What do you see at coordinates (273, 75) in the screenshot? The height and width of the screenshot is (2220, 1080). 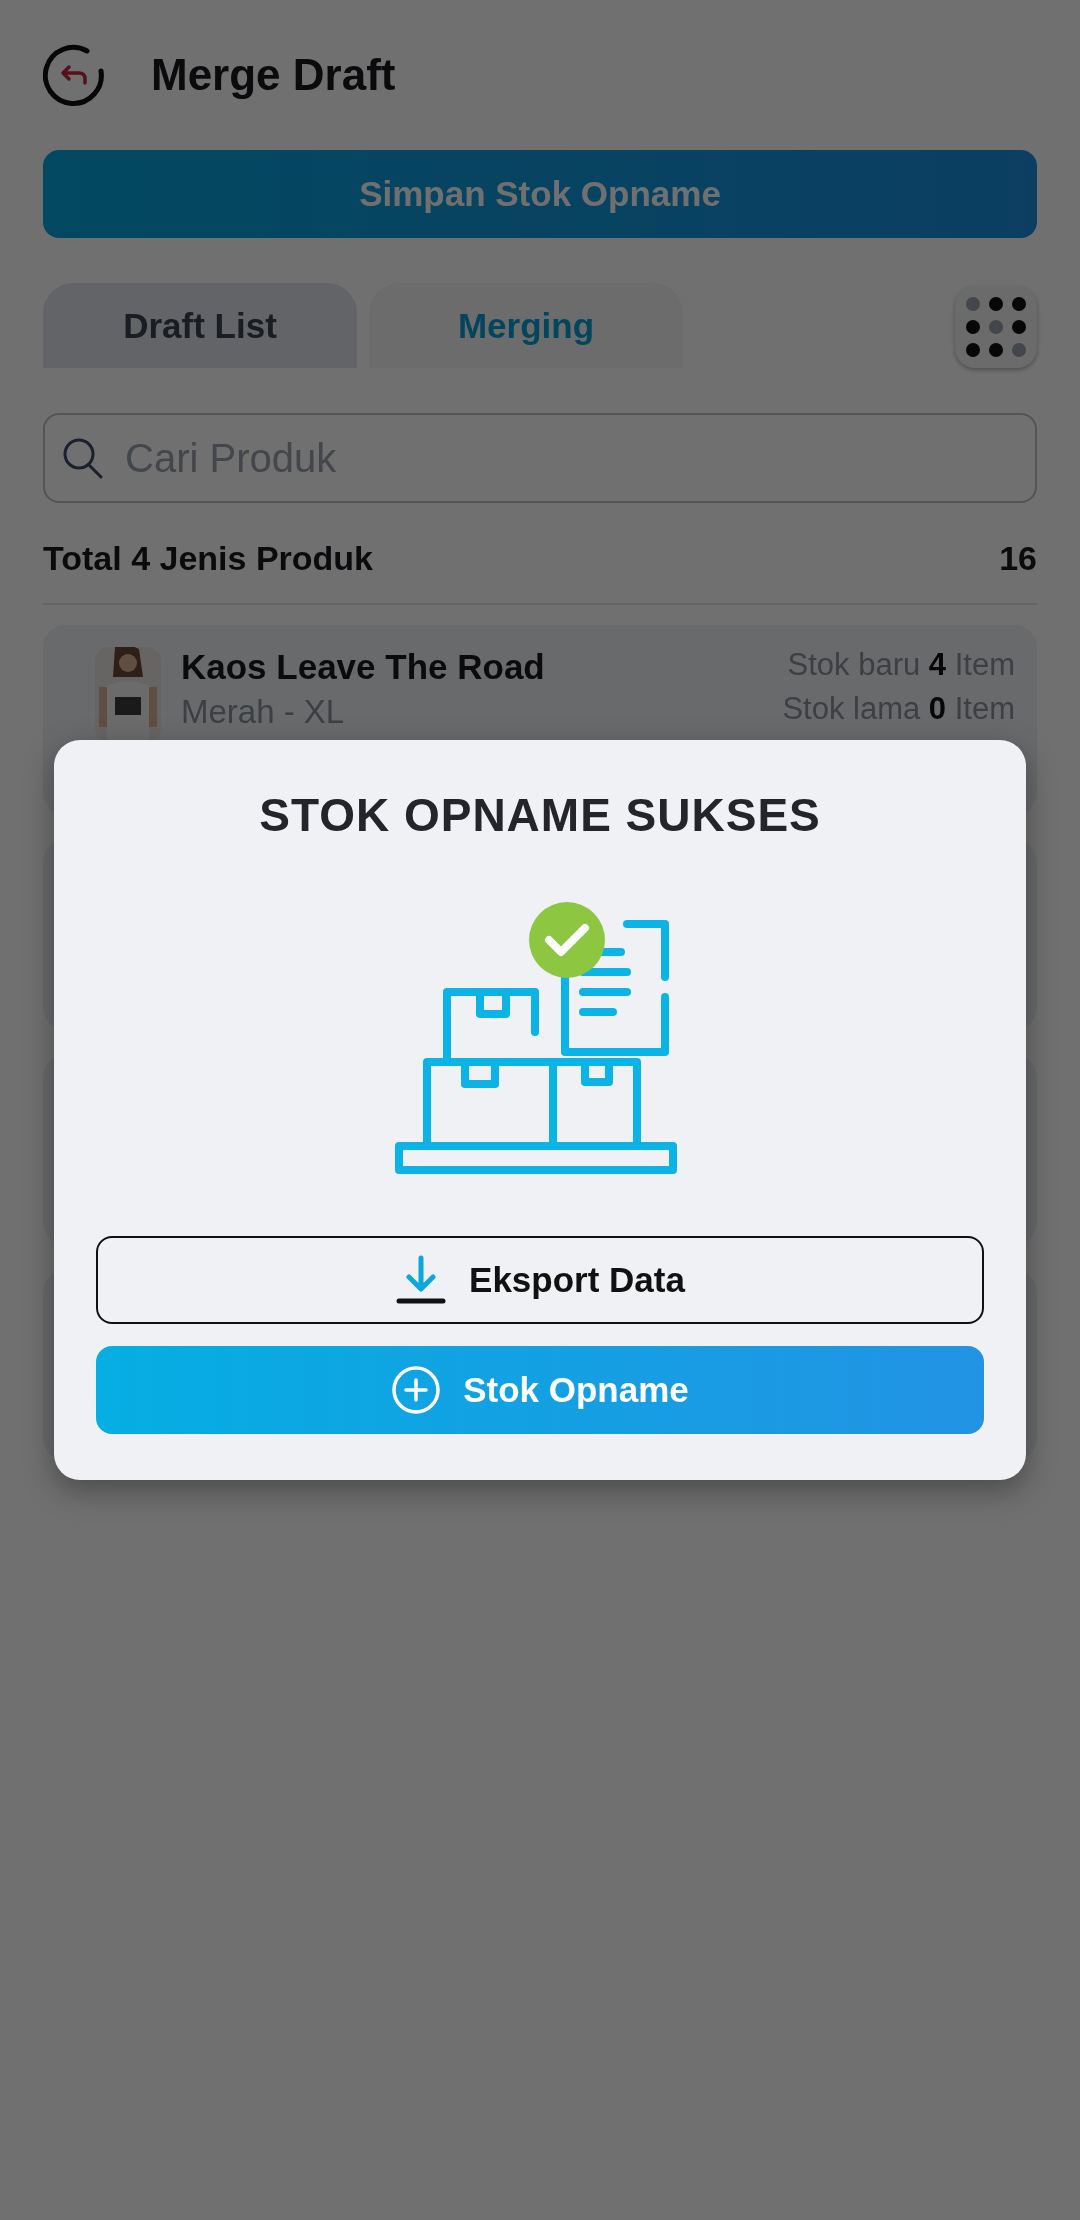 I see `page-title: Merge Draft` at bounding box center [273, 75].